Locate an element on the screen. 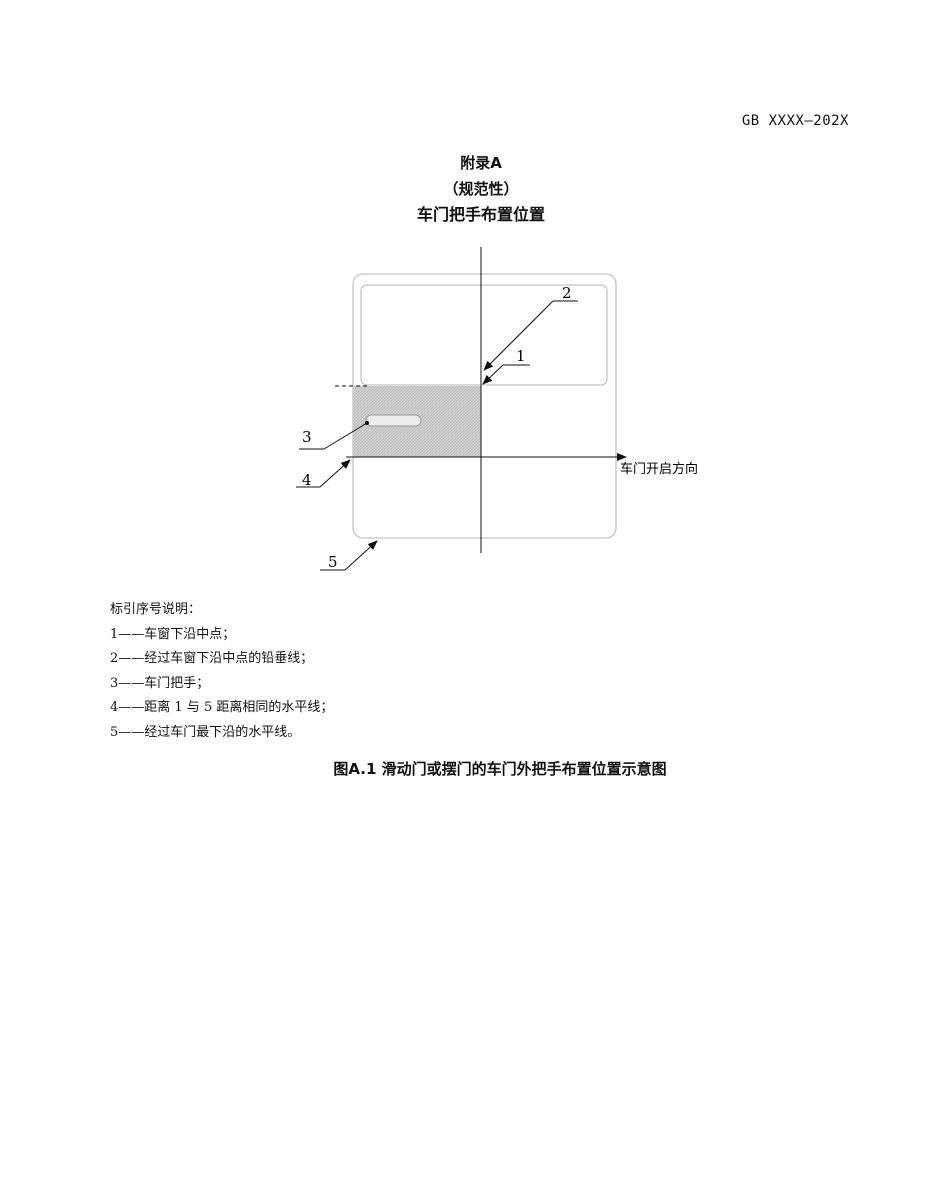 The width and height of the screenshot is (935, 1200). callout-4-leader is located at coordinates (335, 473).